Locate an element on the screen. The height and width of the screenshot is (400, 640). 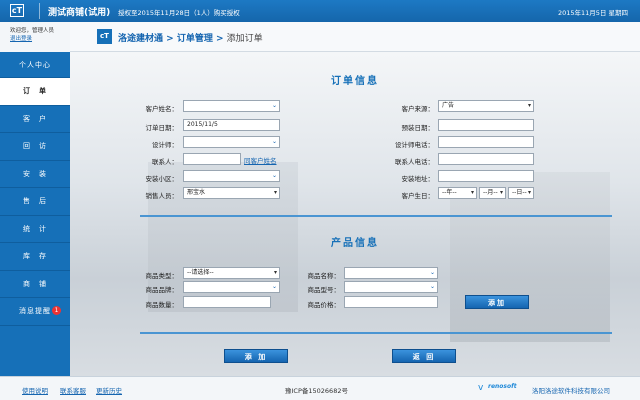
welcome-box: 欢迎您，管理人员 退出登录 is located at coordinates (35, 37).